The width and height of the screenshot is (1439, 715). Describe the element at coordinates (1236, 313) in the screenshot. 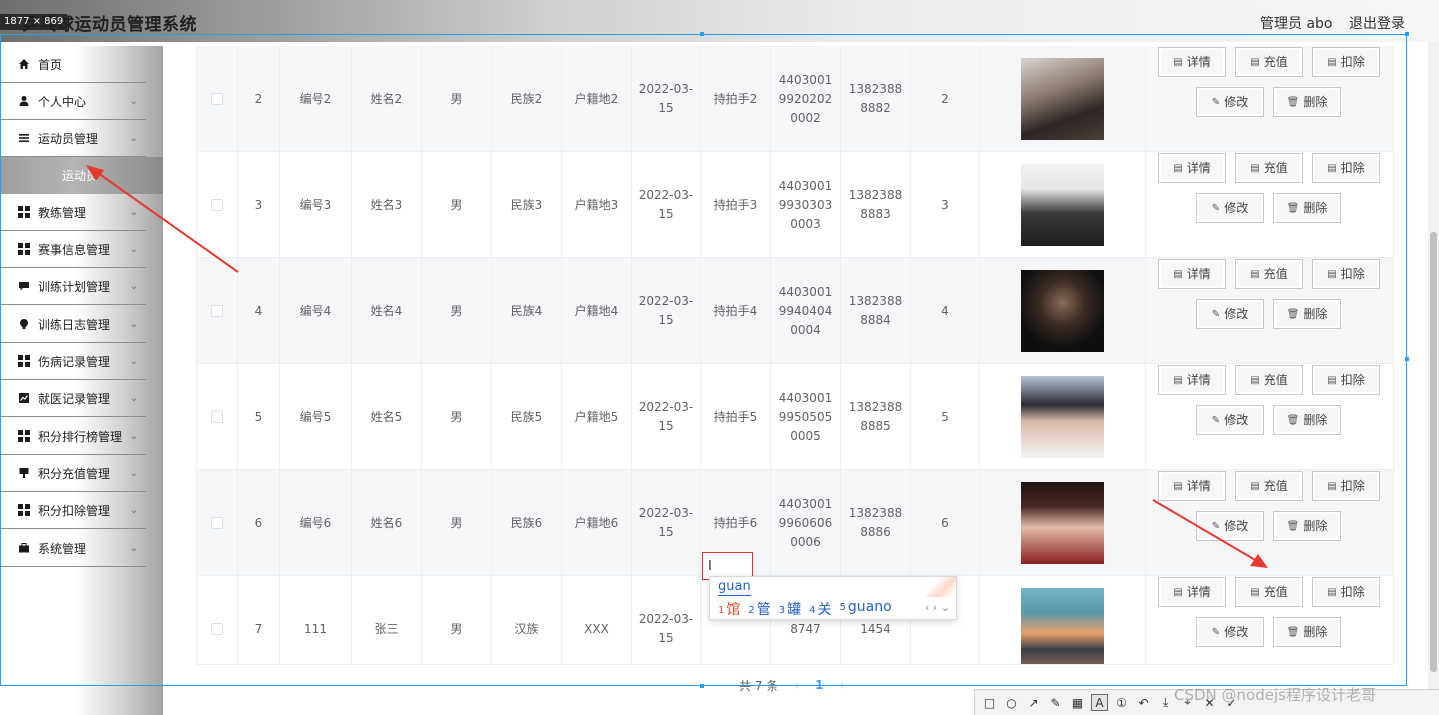

I see `edit-label: 修改` at that location.